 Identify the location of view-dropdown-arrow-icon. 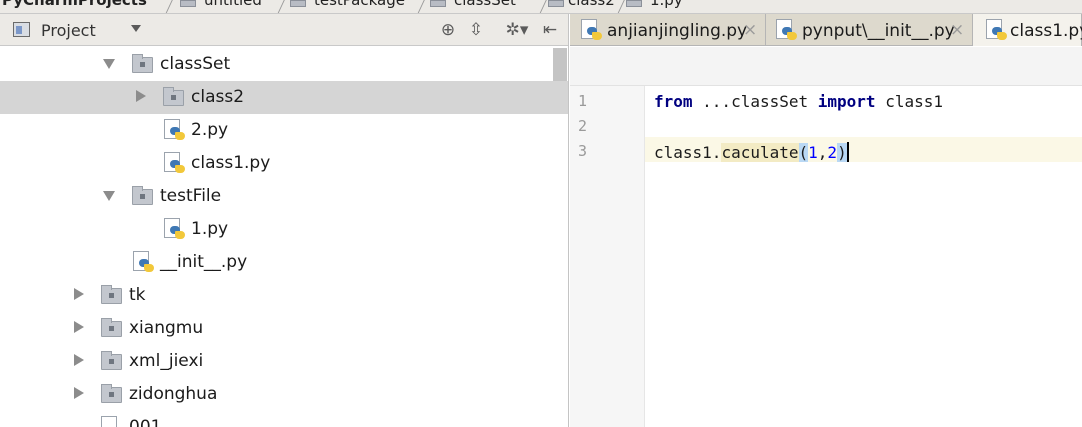
(136, 28).